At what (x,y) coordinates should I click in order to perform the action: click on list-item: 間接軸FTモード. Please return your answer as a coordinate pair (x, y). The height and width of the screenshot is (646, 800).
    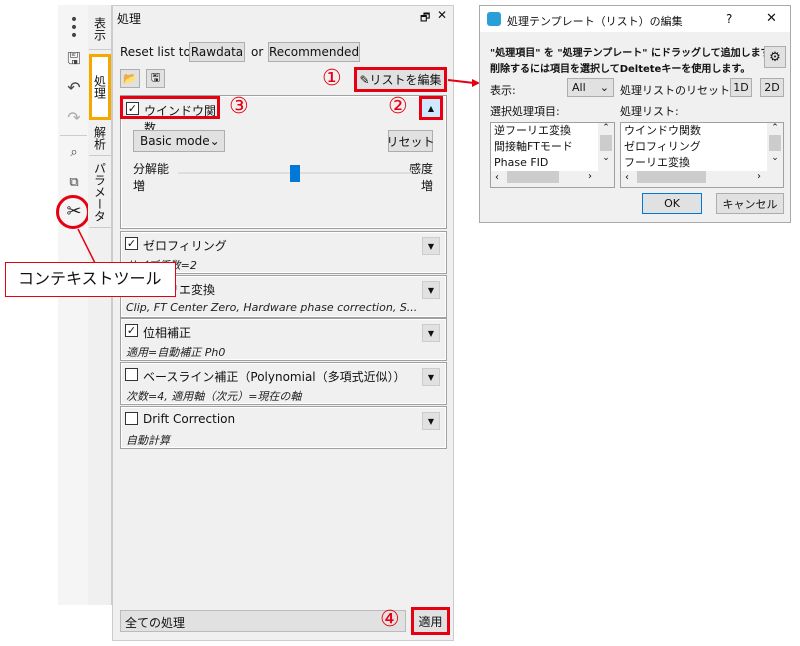
    Looking at the image, I should click on (552, 147).